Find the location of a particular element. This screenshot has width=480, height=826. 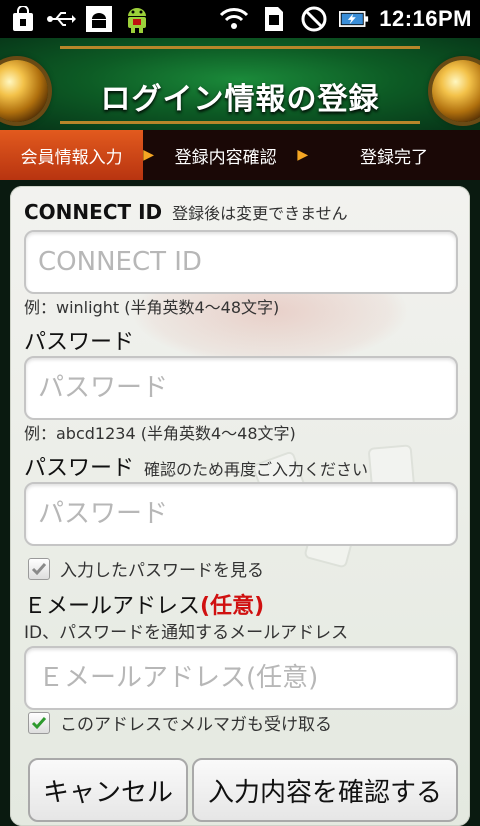

confirm-button: 入力内容を確認する is located at coordinates (325, 790).